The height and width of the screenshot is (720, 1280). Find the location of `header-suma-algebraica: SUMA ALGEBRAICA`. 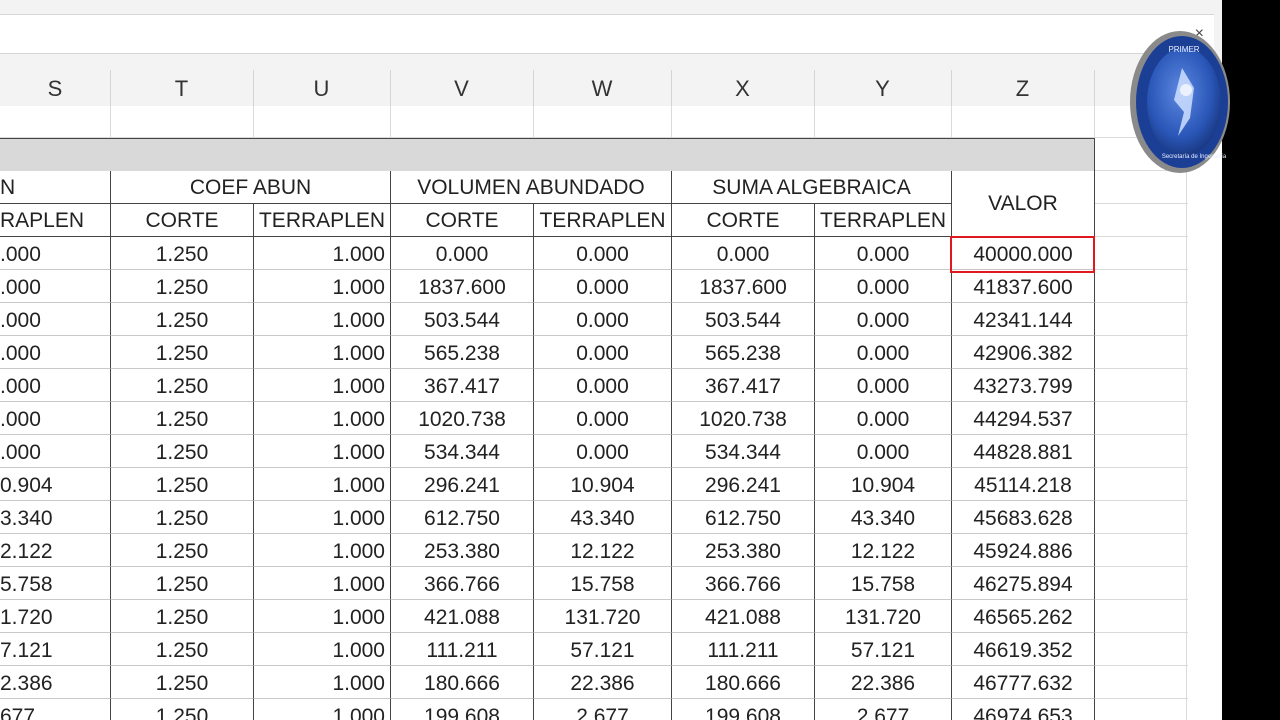

header-suma-algebraica: SUMA ALGEBRAICA is located at coordinates (812, 187).